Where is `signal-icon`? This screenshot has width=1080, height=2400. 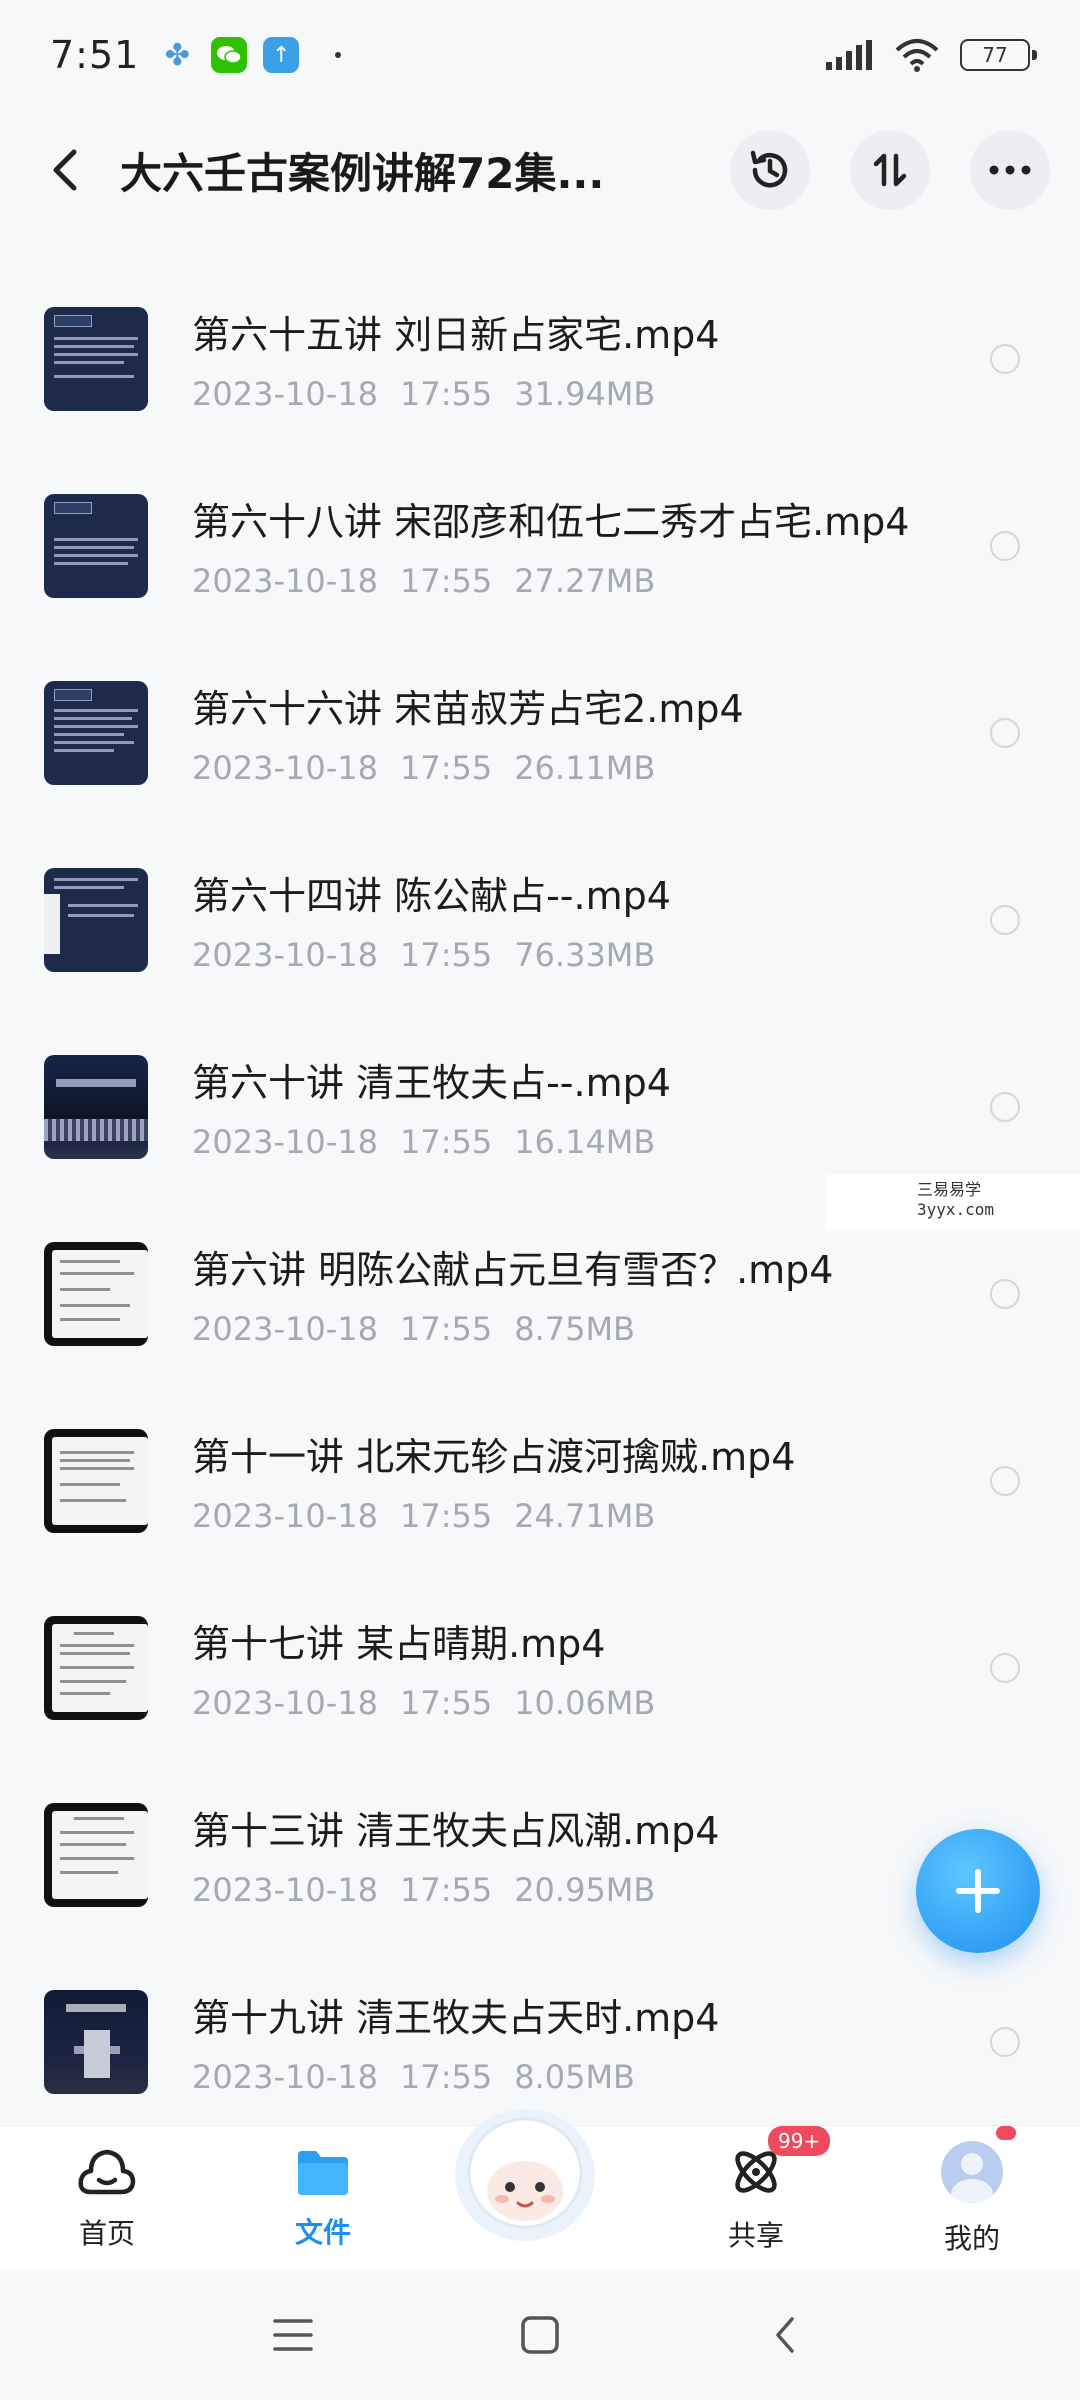 signal-icon is located at coordinates (849, 55).